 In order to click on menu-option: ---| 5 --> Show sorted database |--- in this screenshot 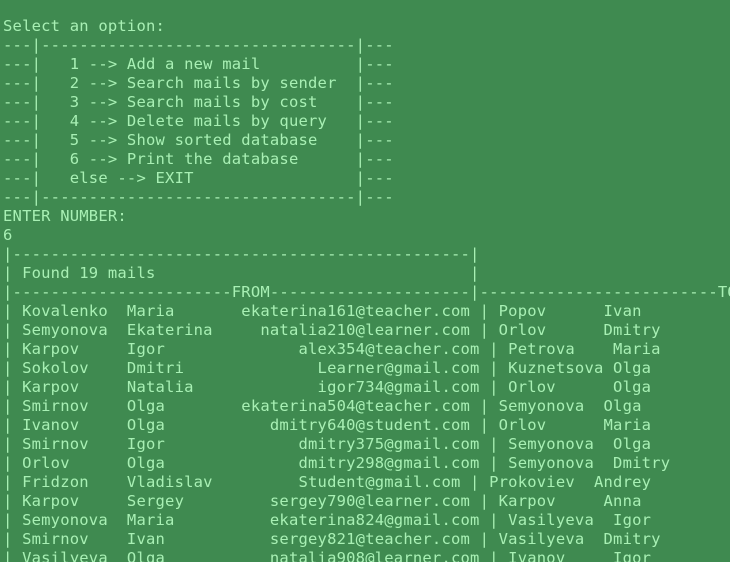, I will do `click(198, 140)`.